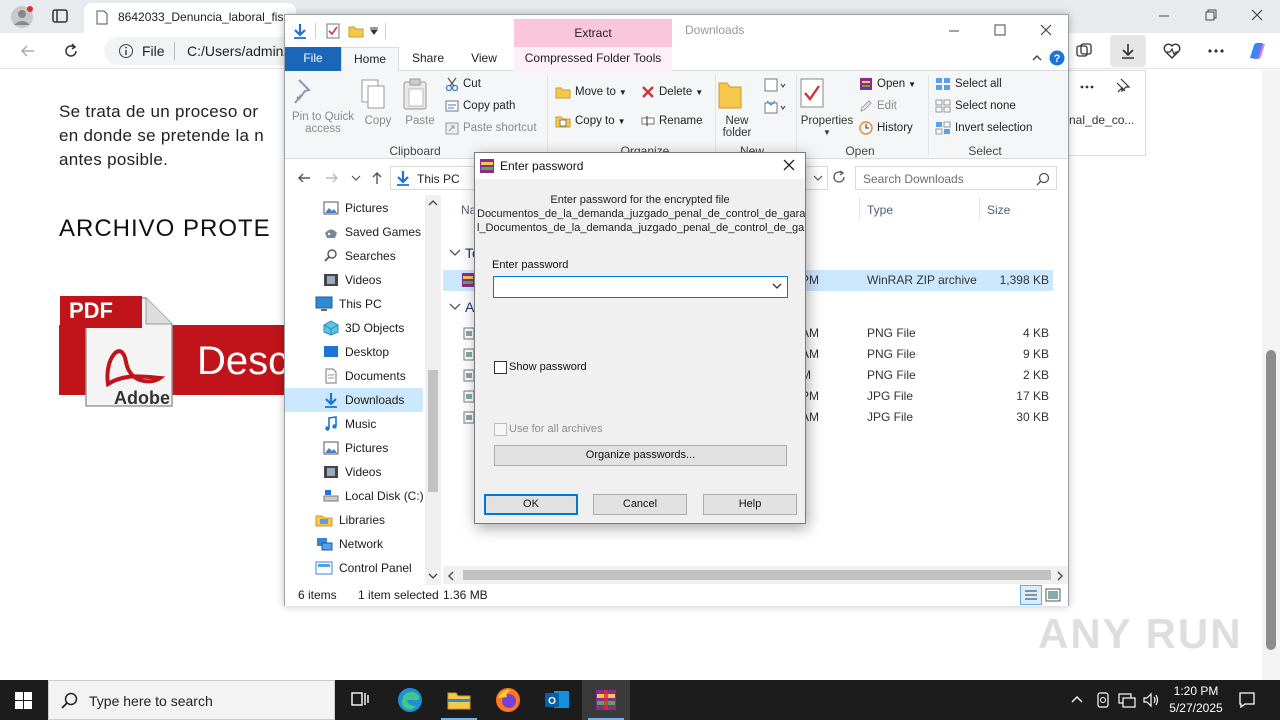 This screenshot has width=1280, height=720. What do you see at coordinates (878, 106) in the screenshot?
I see `edit-button: Edit` at bounding box center [878, 106].